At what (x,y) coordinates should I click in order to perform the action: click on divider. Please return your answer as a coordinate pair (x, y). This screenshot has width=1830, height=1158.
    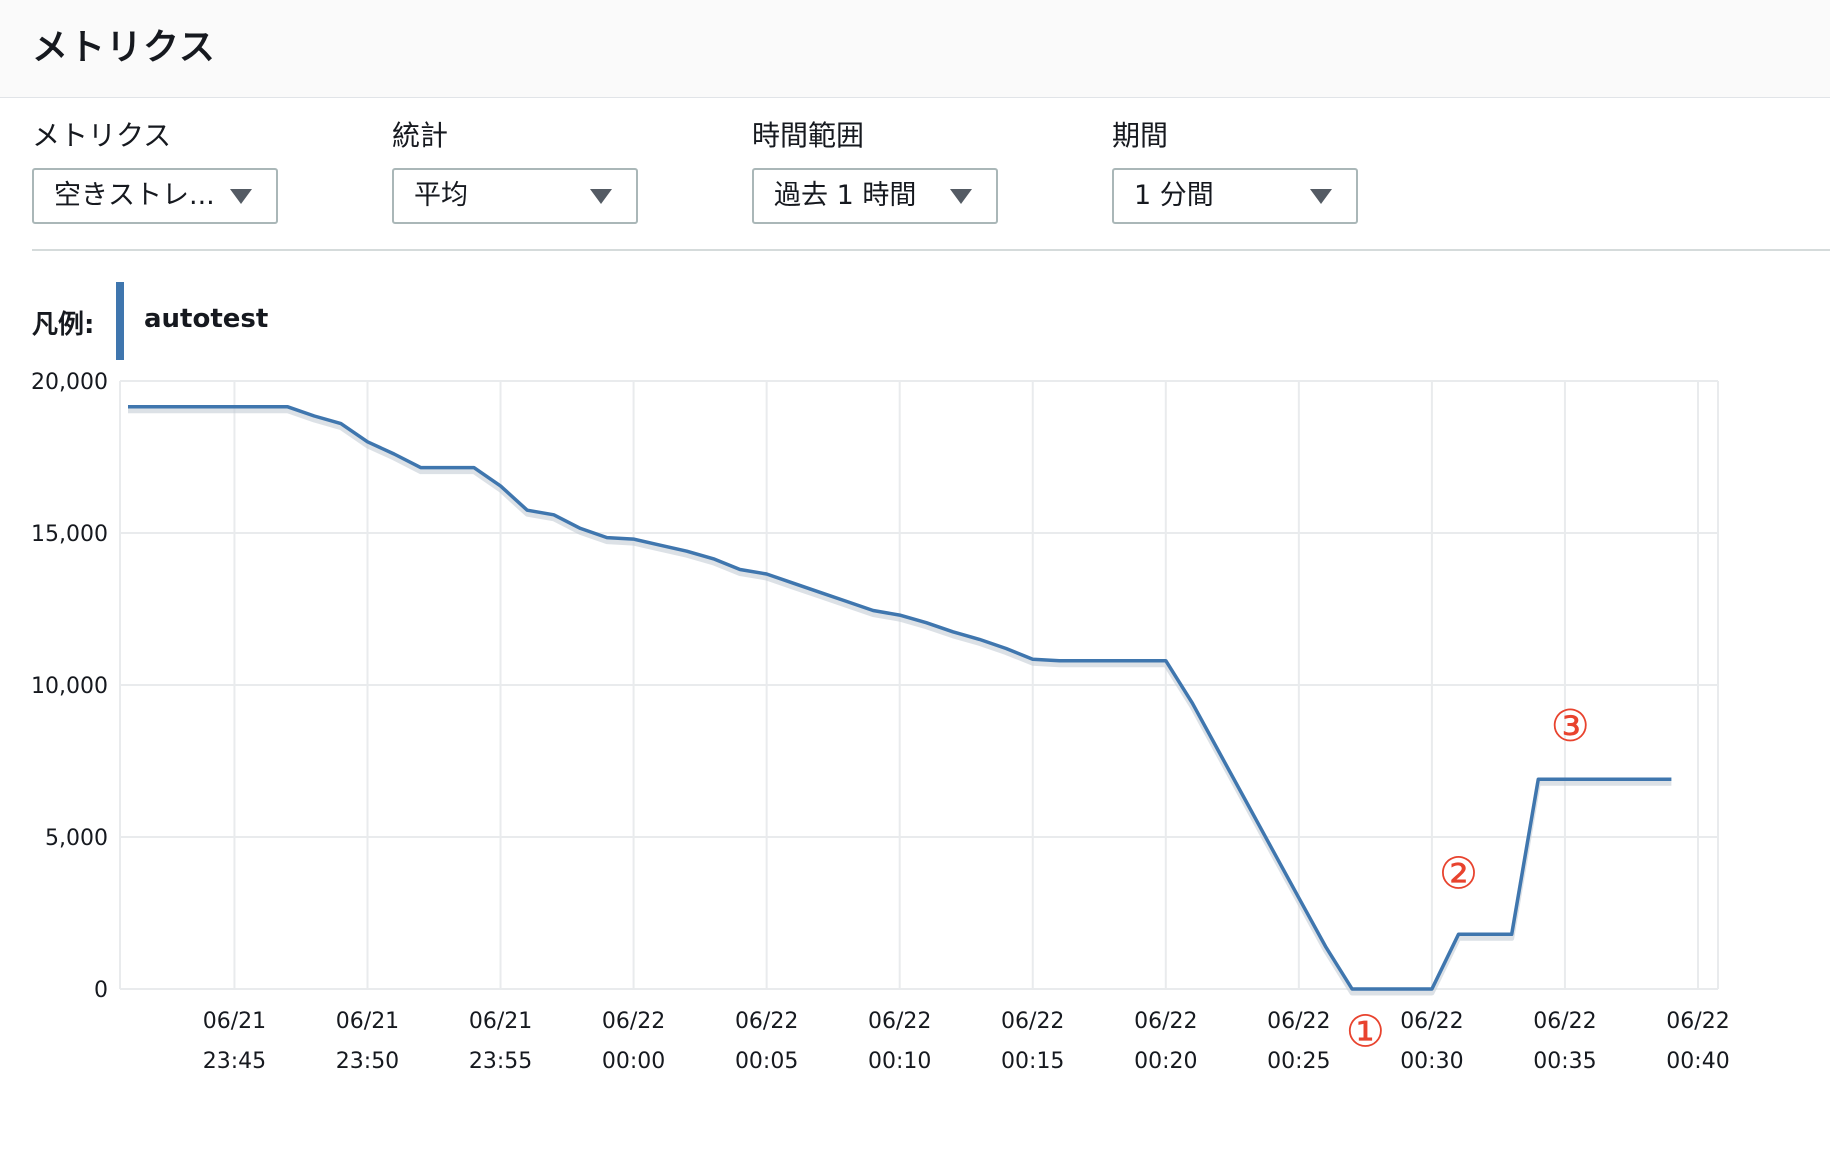
    Looking at the image, I should click on (931, 250).